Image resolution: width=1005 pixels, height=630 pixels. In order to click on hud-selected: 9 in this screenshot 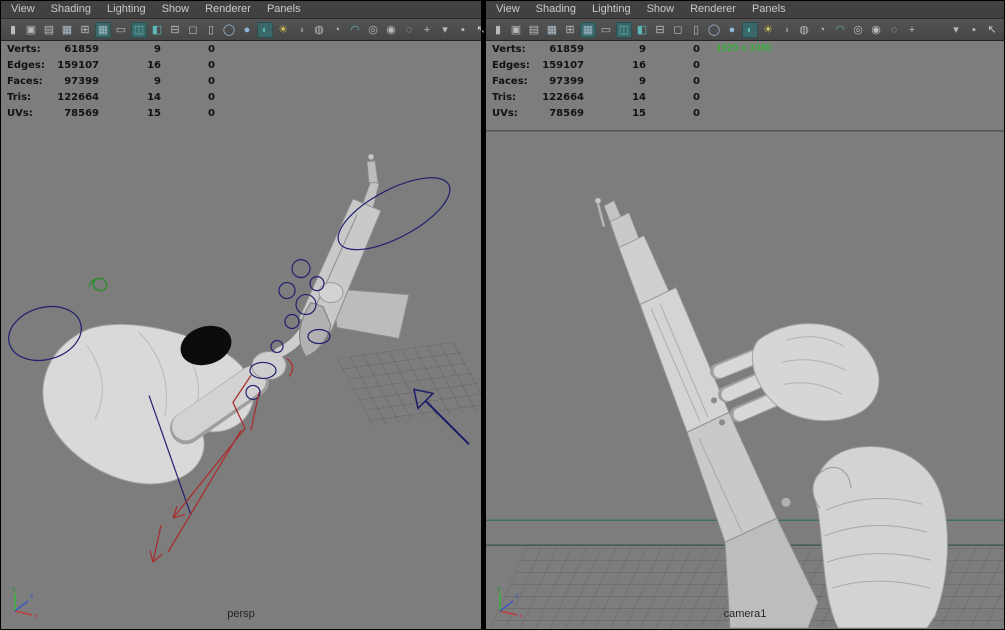, I will do `click(642, 49)`.